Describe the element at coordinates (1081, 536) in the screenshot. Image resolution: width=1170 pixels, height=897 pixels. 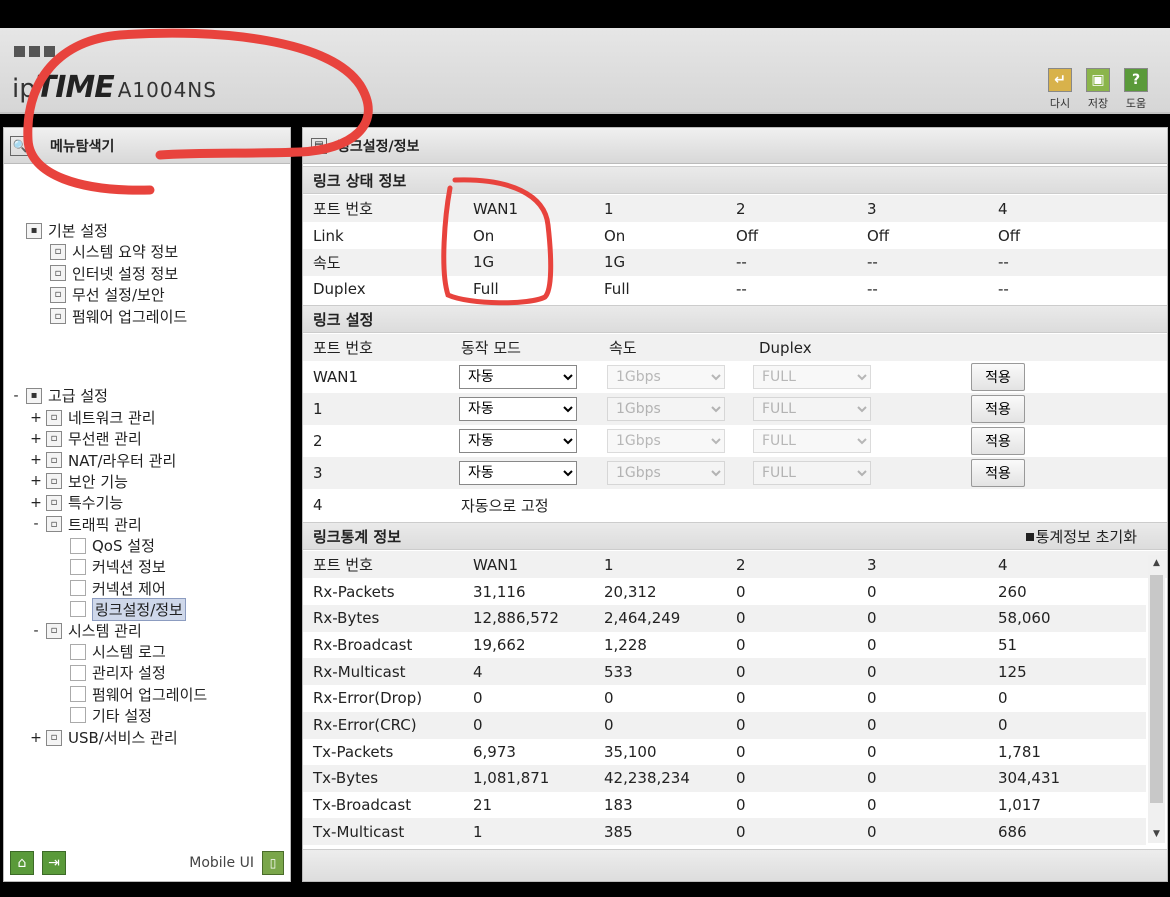
I see `reset-stats-button: 통계정보 초기화` at that location.